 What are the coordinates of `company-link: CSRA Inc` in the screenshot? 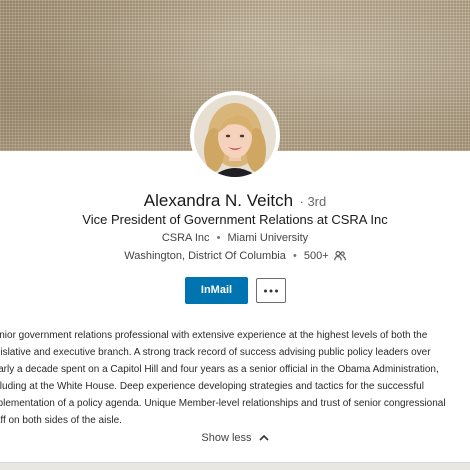 It's located at (186, 238).